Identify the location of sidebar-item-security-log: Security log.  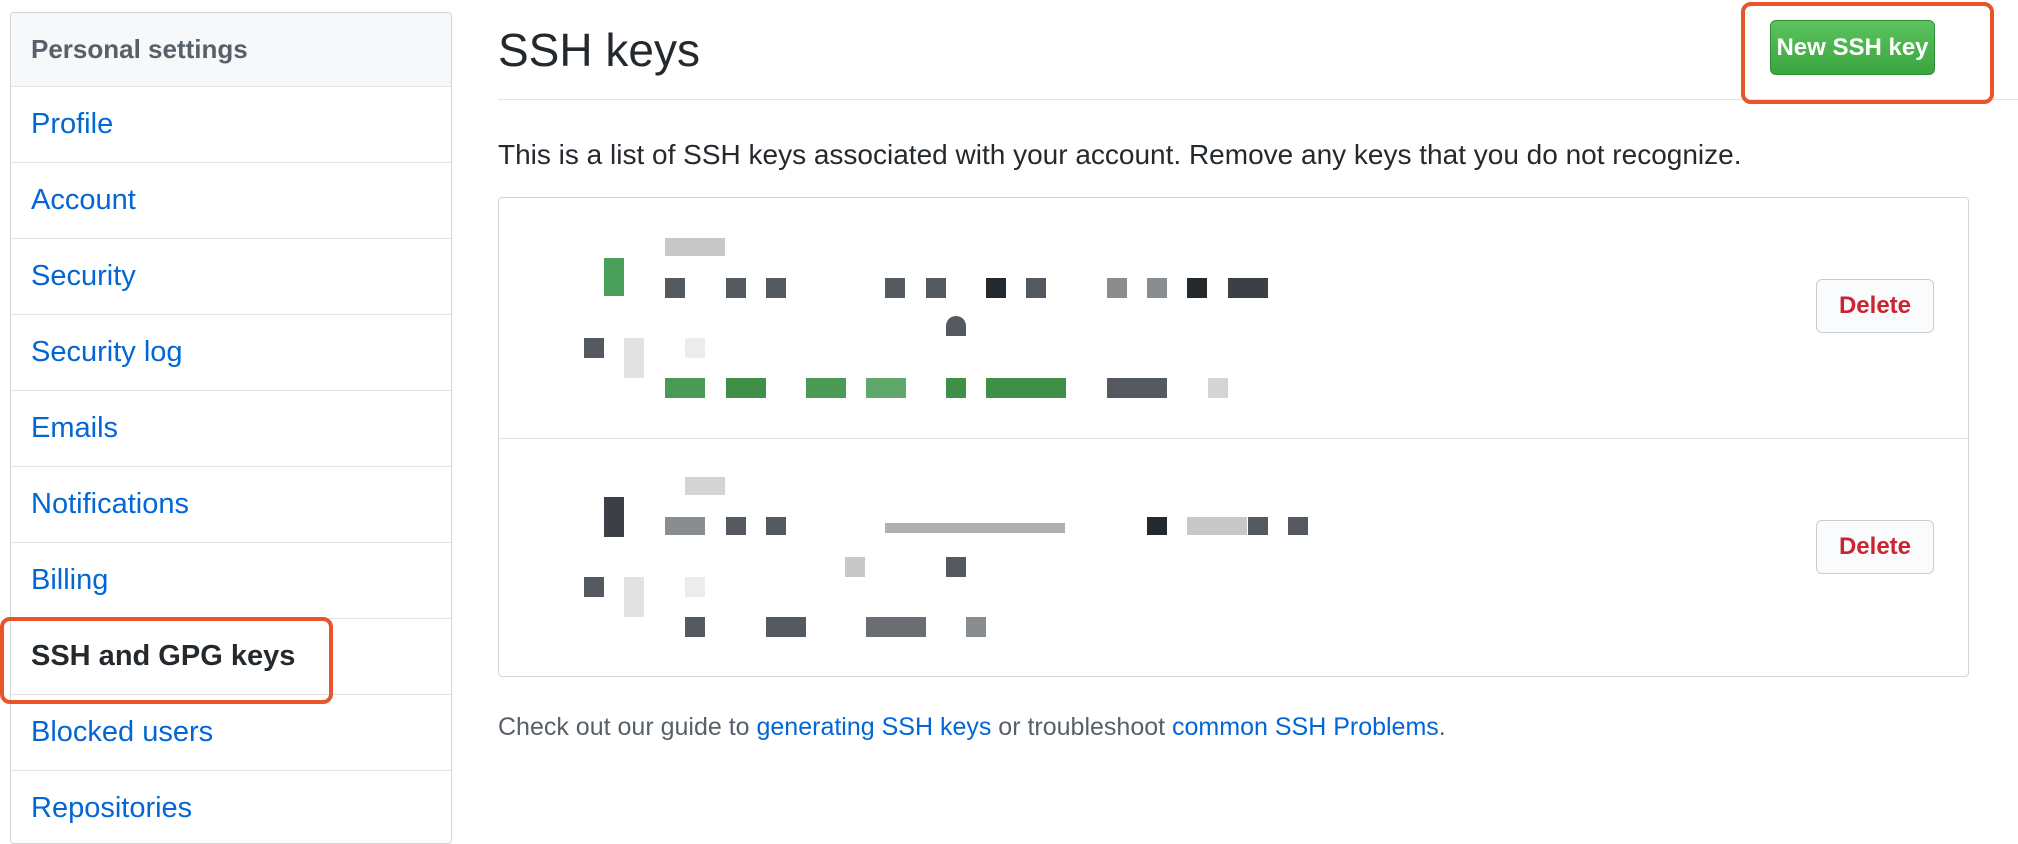
(231, 353).